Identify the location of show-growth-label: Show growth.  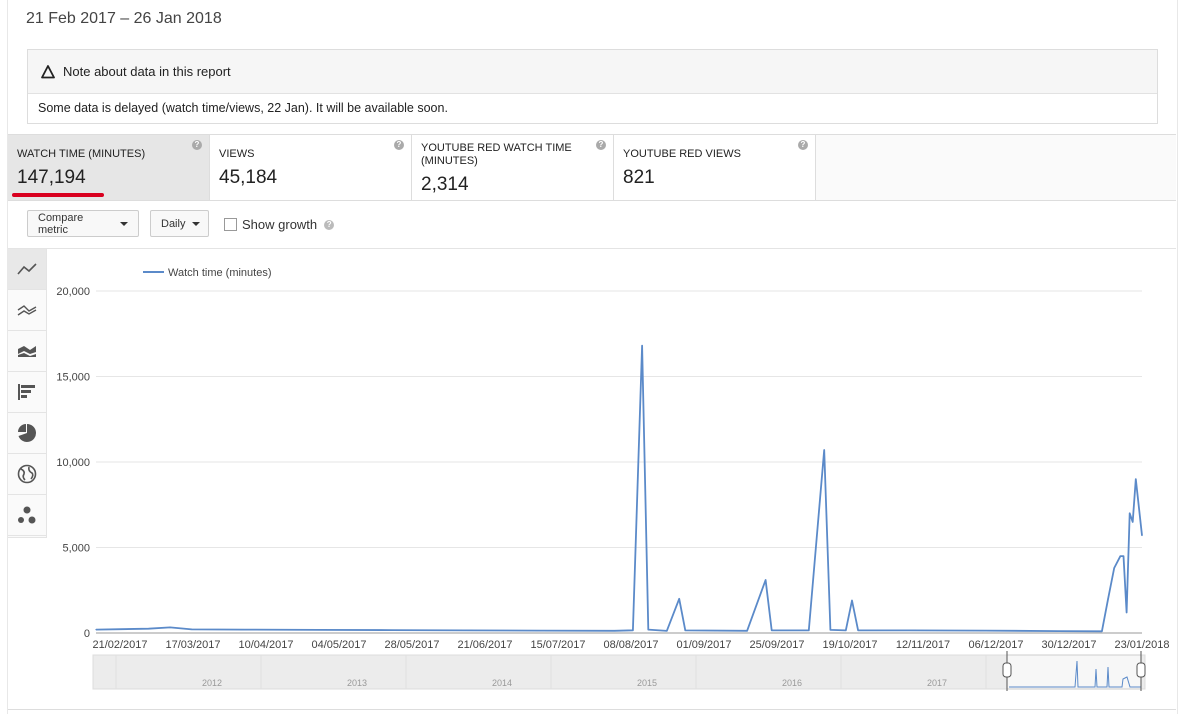
(280, 224).